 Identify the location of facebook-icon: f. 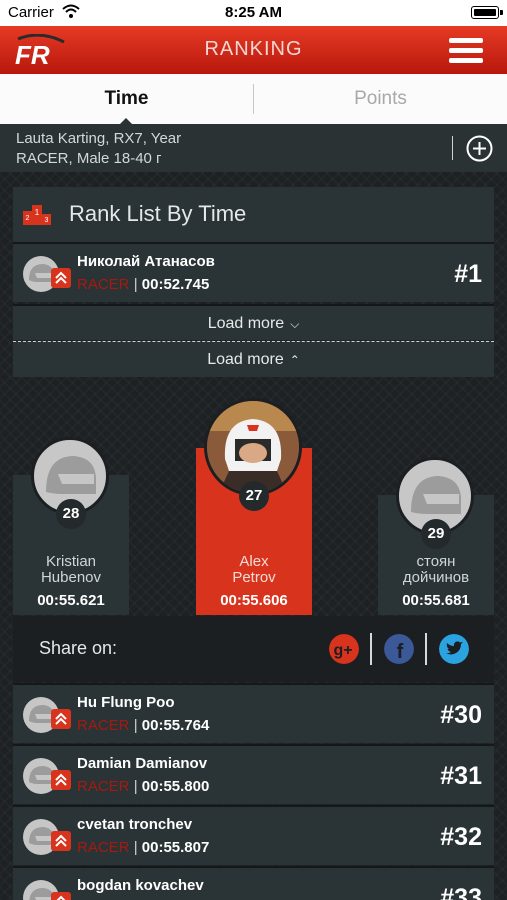
(399, 649).